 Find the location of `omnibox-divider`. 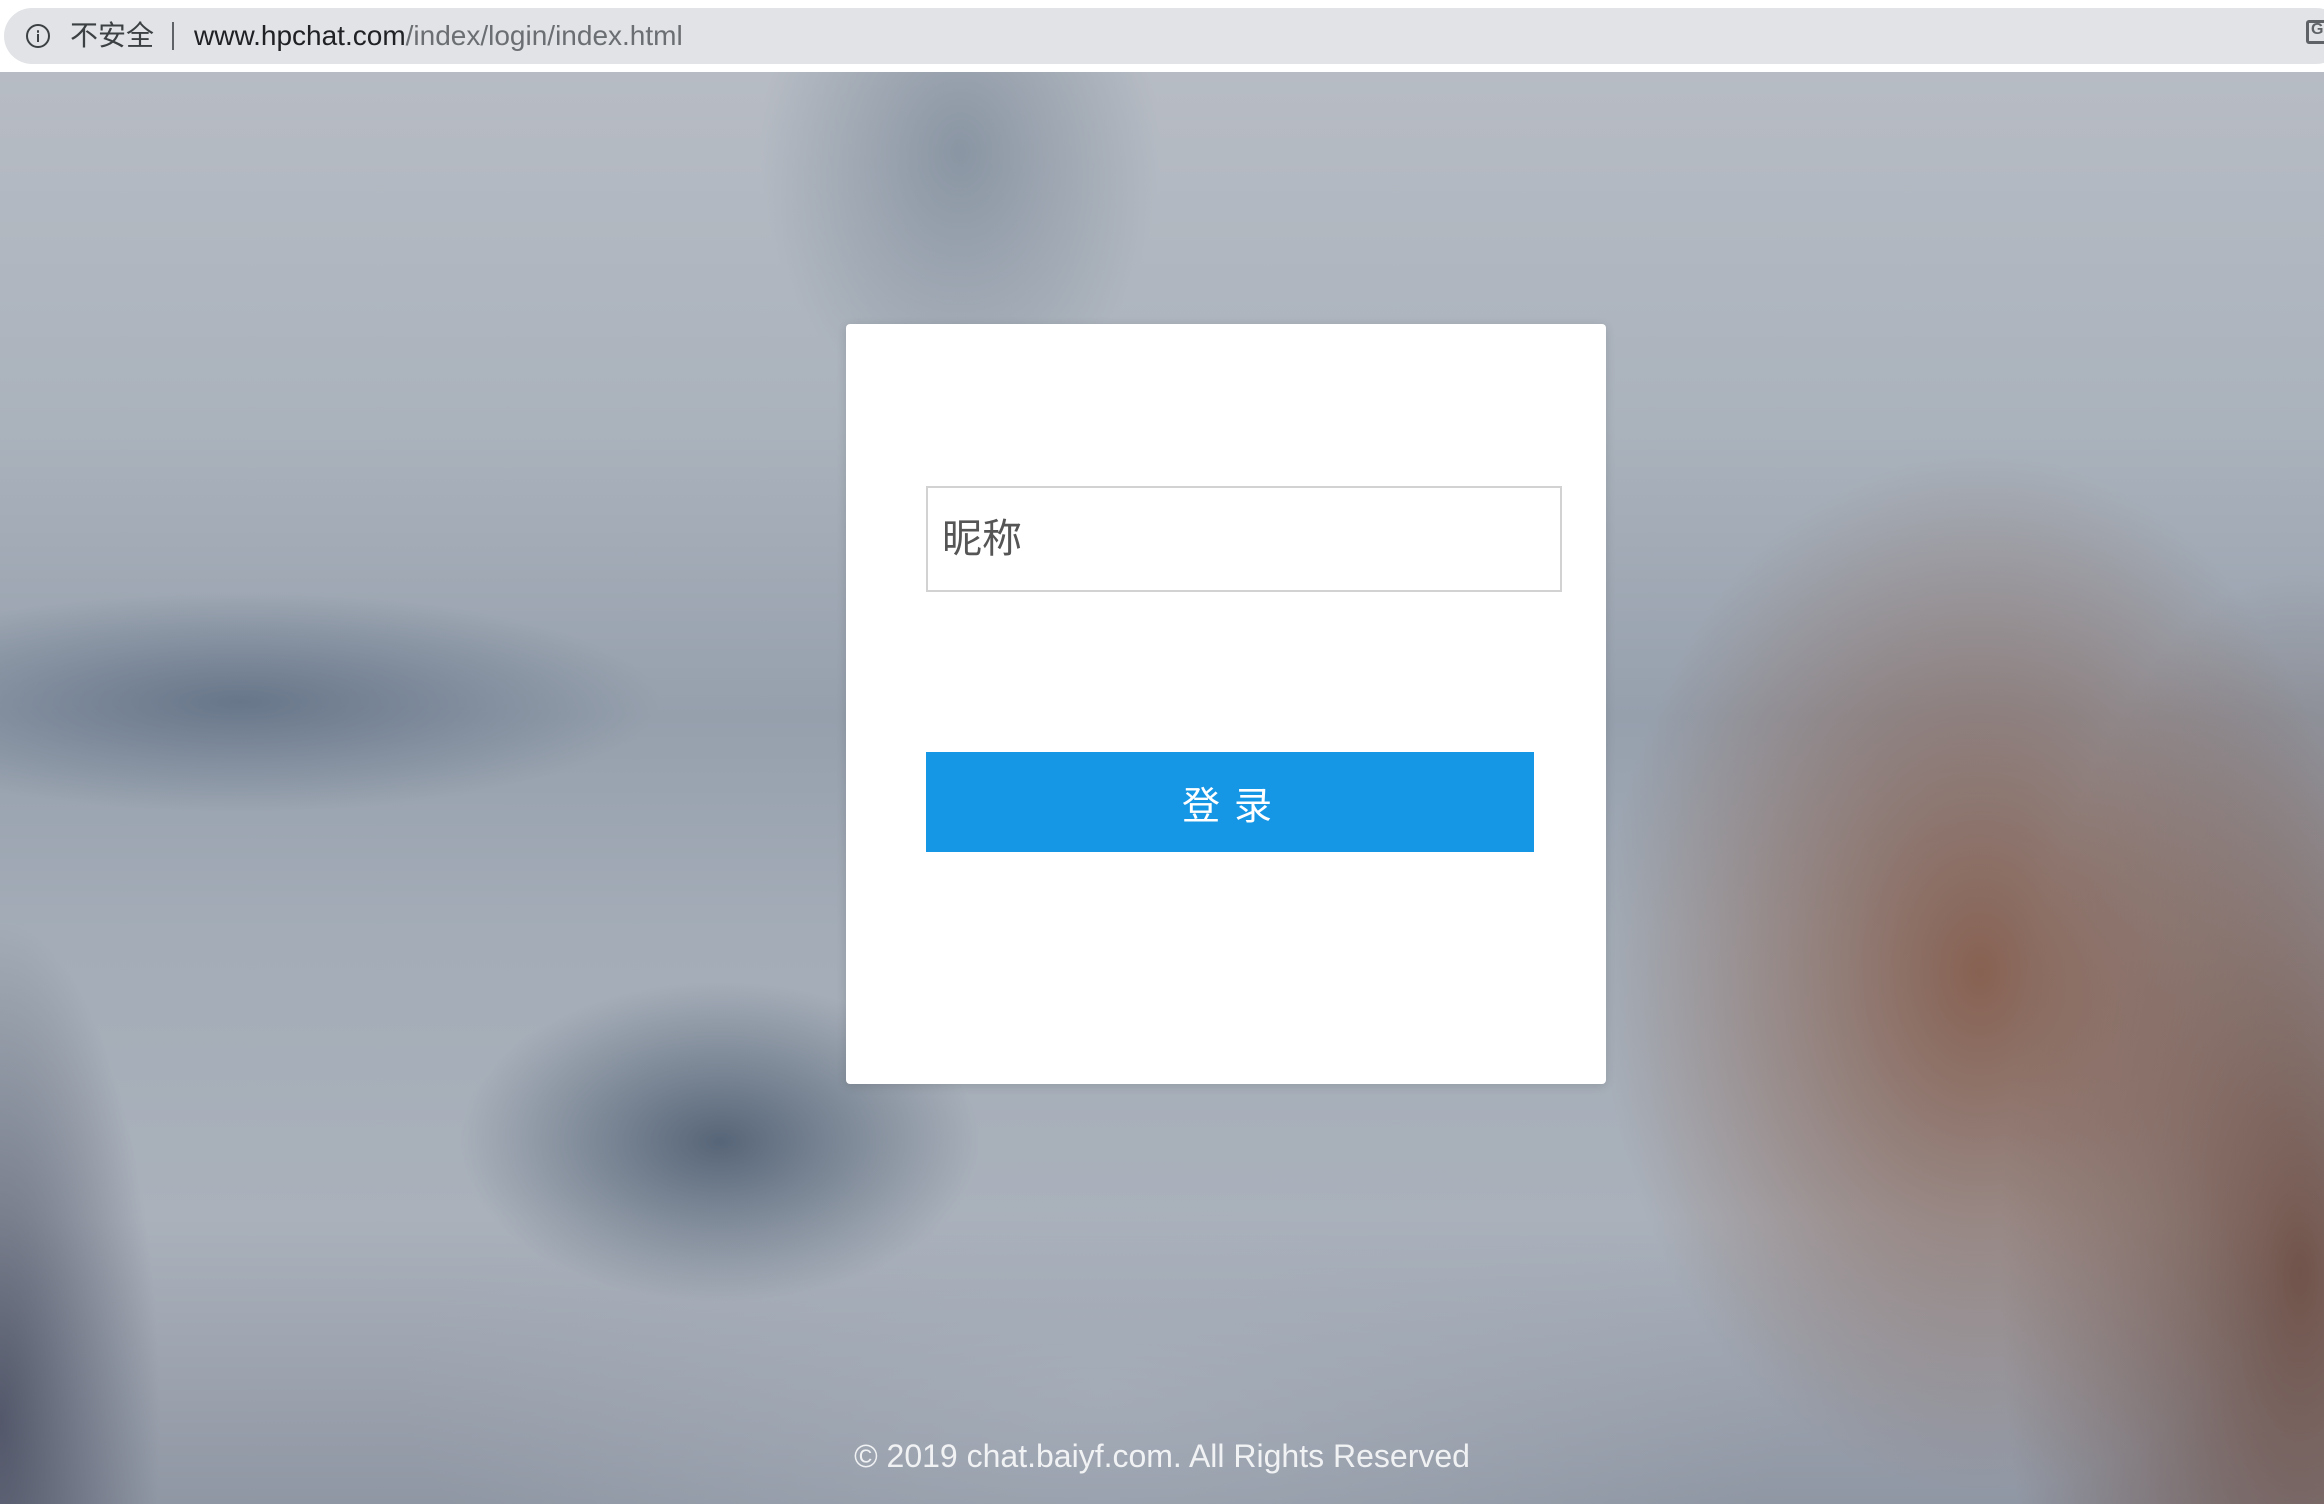

omnibox-divider is located at coordinates (173, 36).